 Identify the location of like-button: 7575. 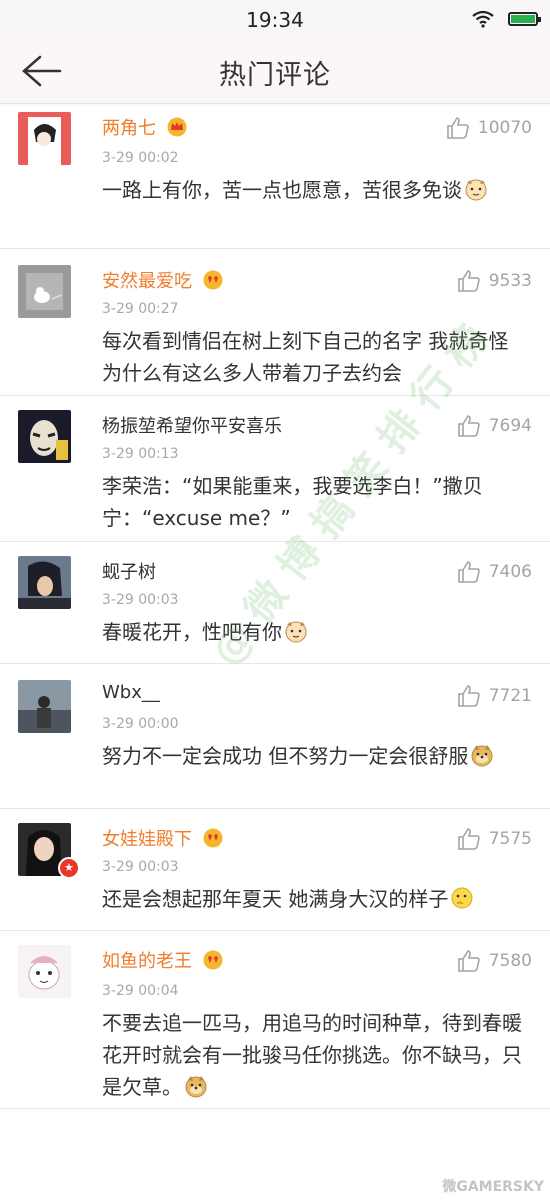
(494, 839).